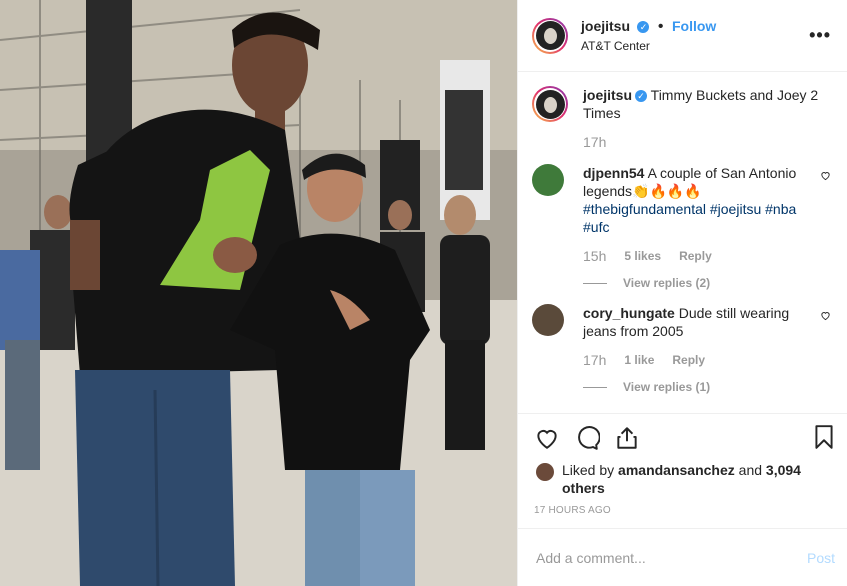 The image size is (847, 586). I want to click on comment-likes: 1 like, so click(639, 360).